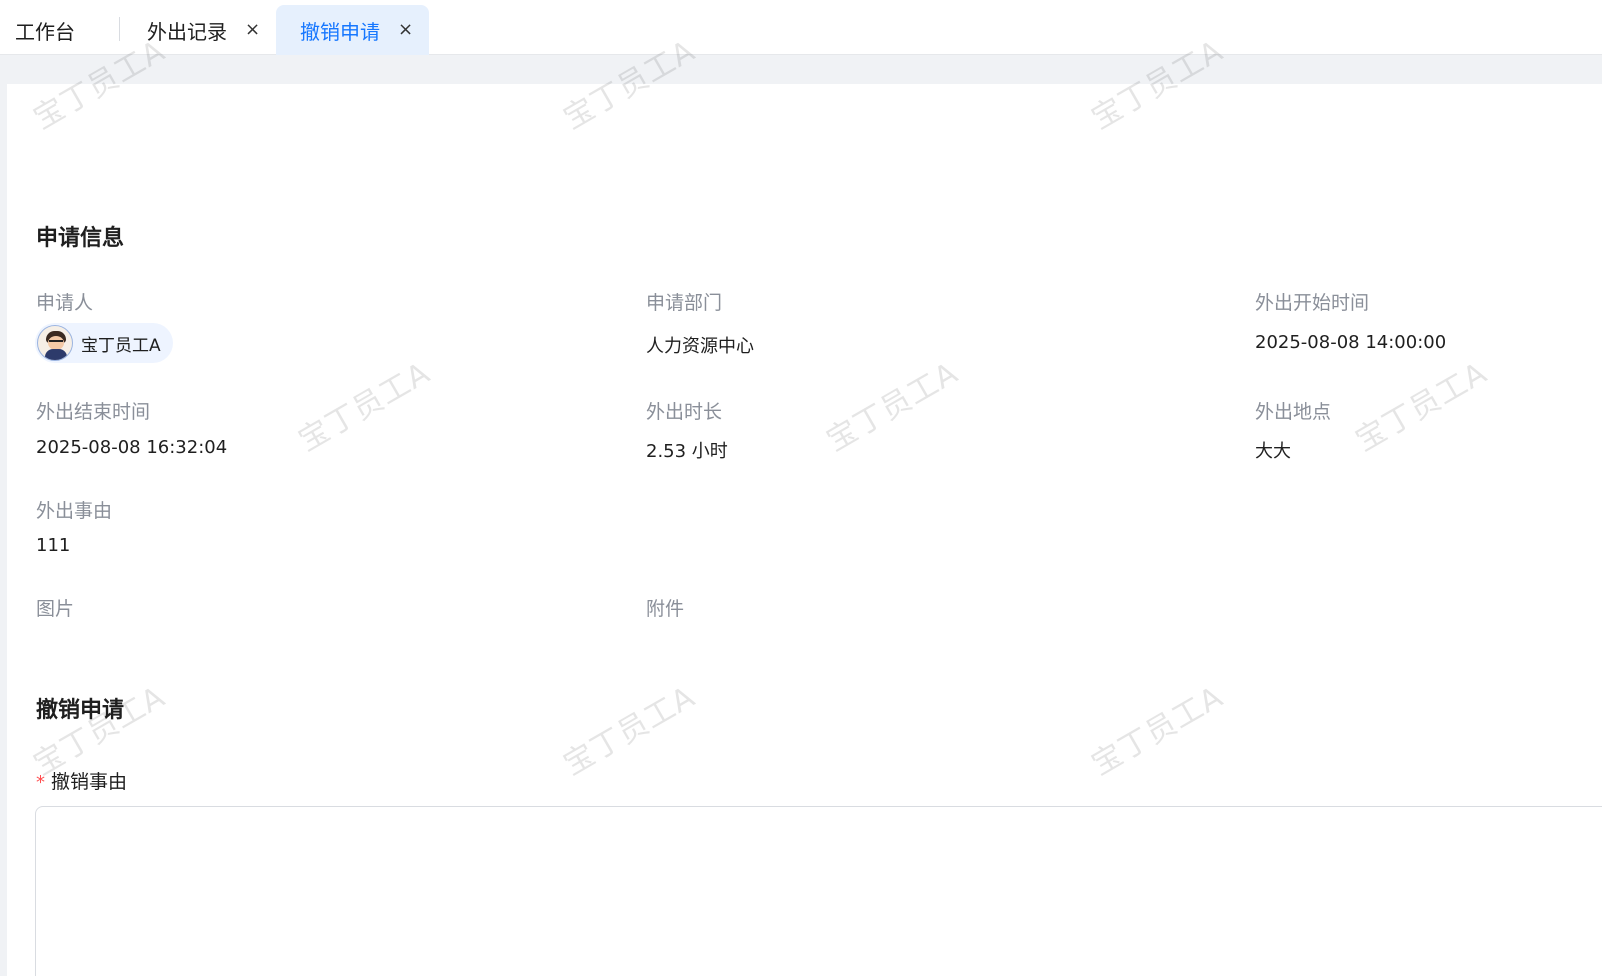 This screenshot has height=976, width=1602. Describe the element at coordinates (1273, 451) in the screenshot. I see `location-value: 大大` at that location.